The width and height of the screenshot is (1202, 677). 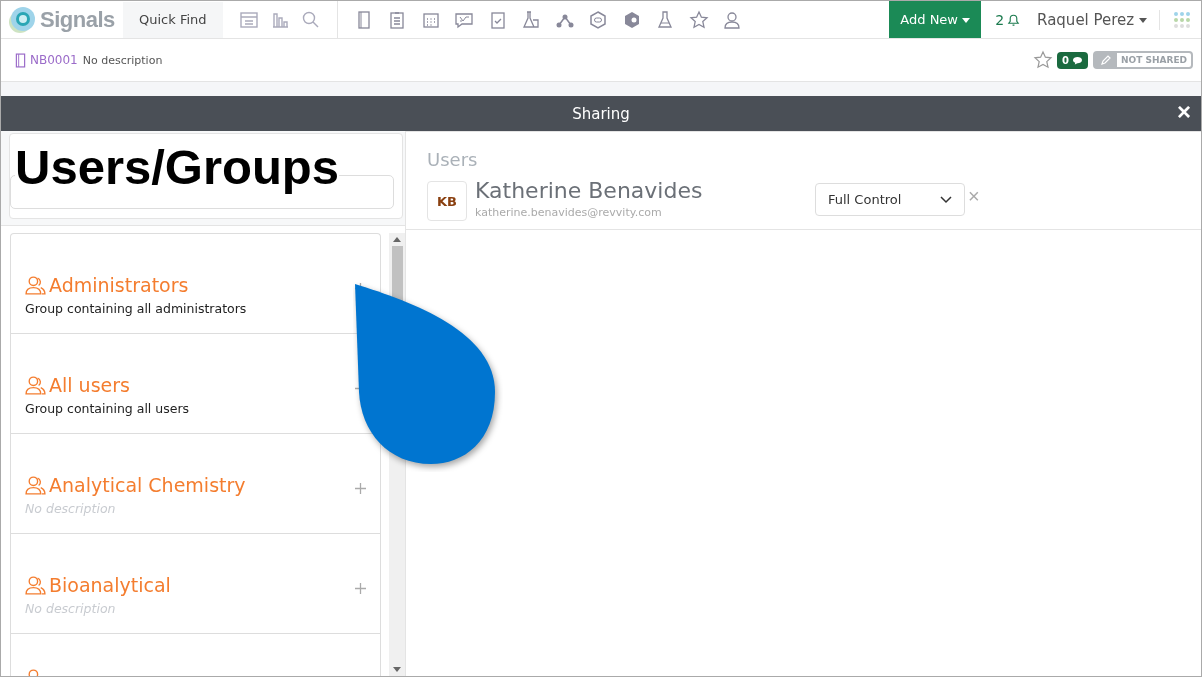 I want to click on dialog-title: Sharing, so click(x=601, y=113).